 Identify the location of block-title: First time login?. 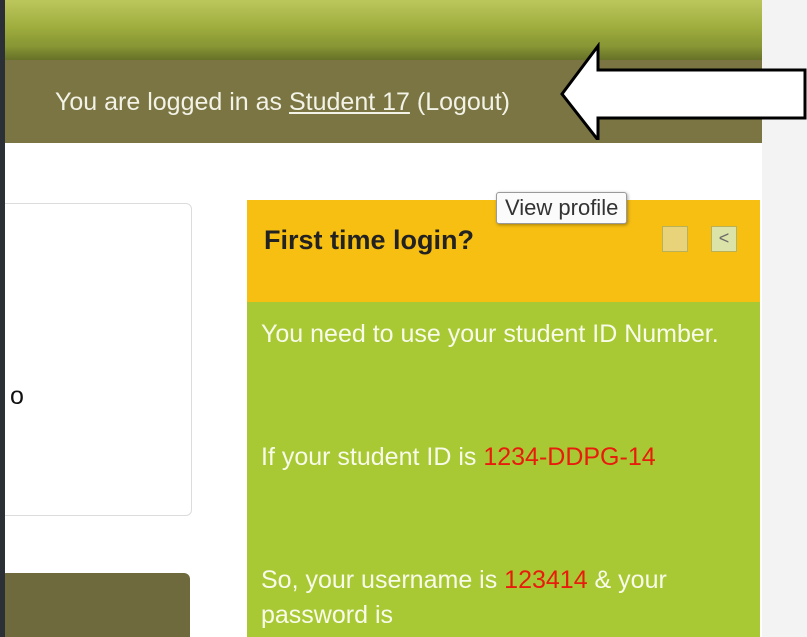
(369, 240).